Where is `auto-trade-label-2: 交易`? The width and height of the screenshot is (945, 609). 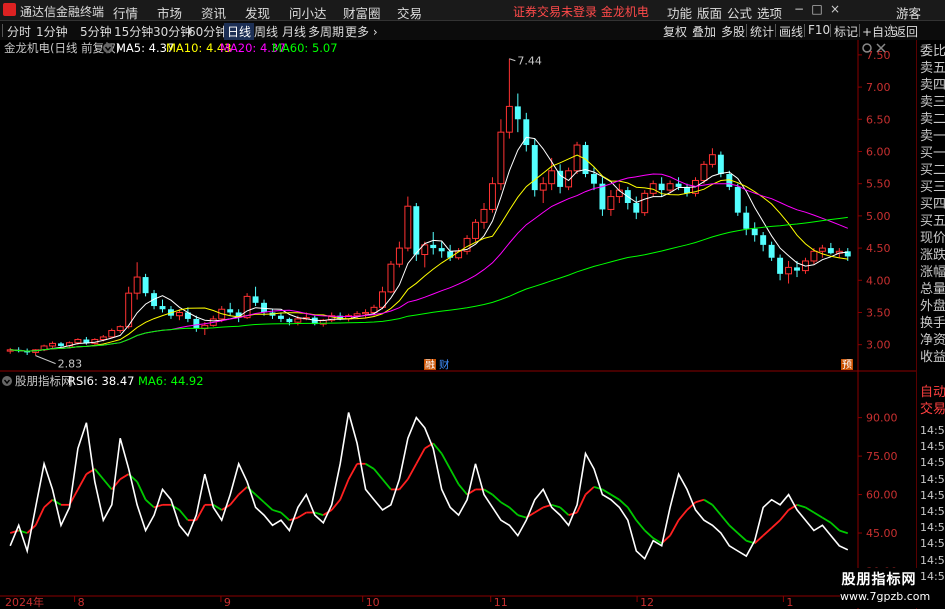
auto-trade-label-2: 交易 is located at coordinates (932, 410).